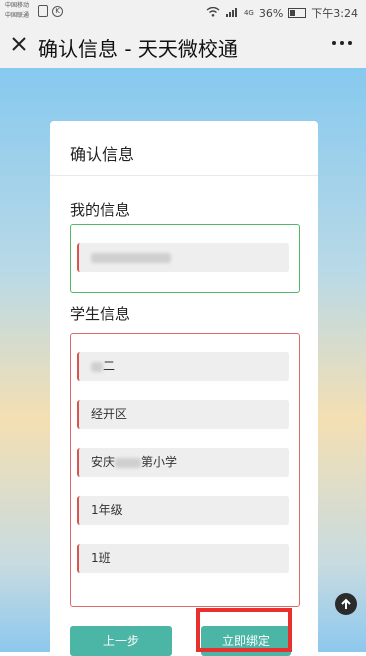 Image resolution: width=366 pixels, height=656 pixels. Describe the element at coordinates (183, 414) in the screenshot. I see `district-field: 经开区` at that location.